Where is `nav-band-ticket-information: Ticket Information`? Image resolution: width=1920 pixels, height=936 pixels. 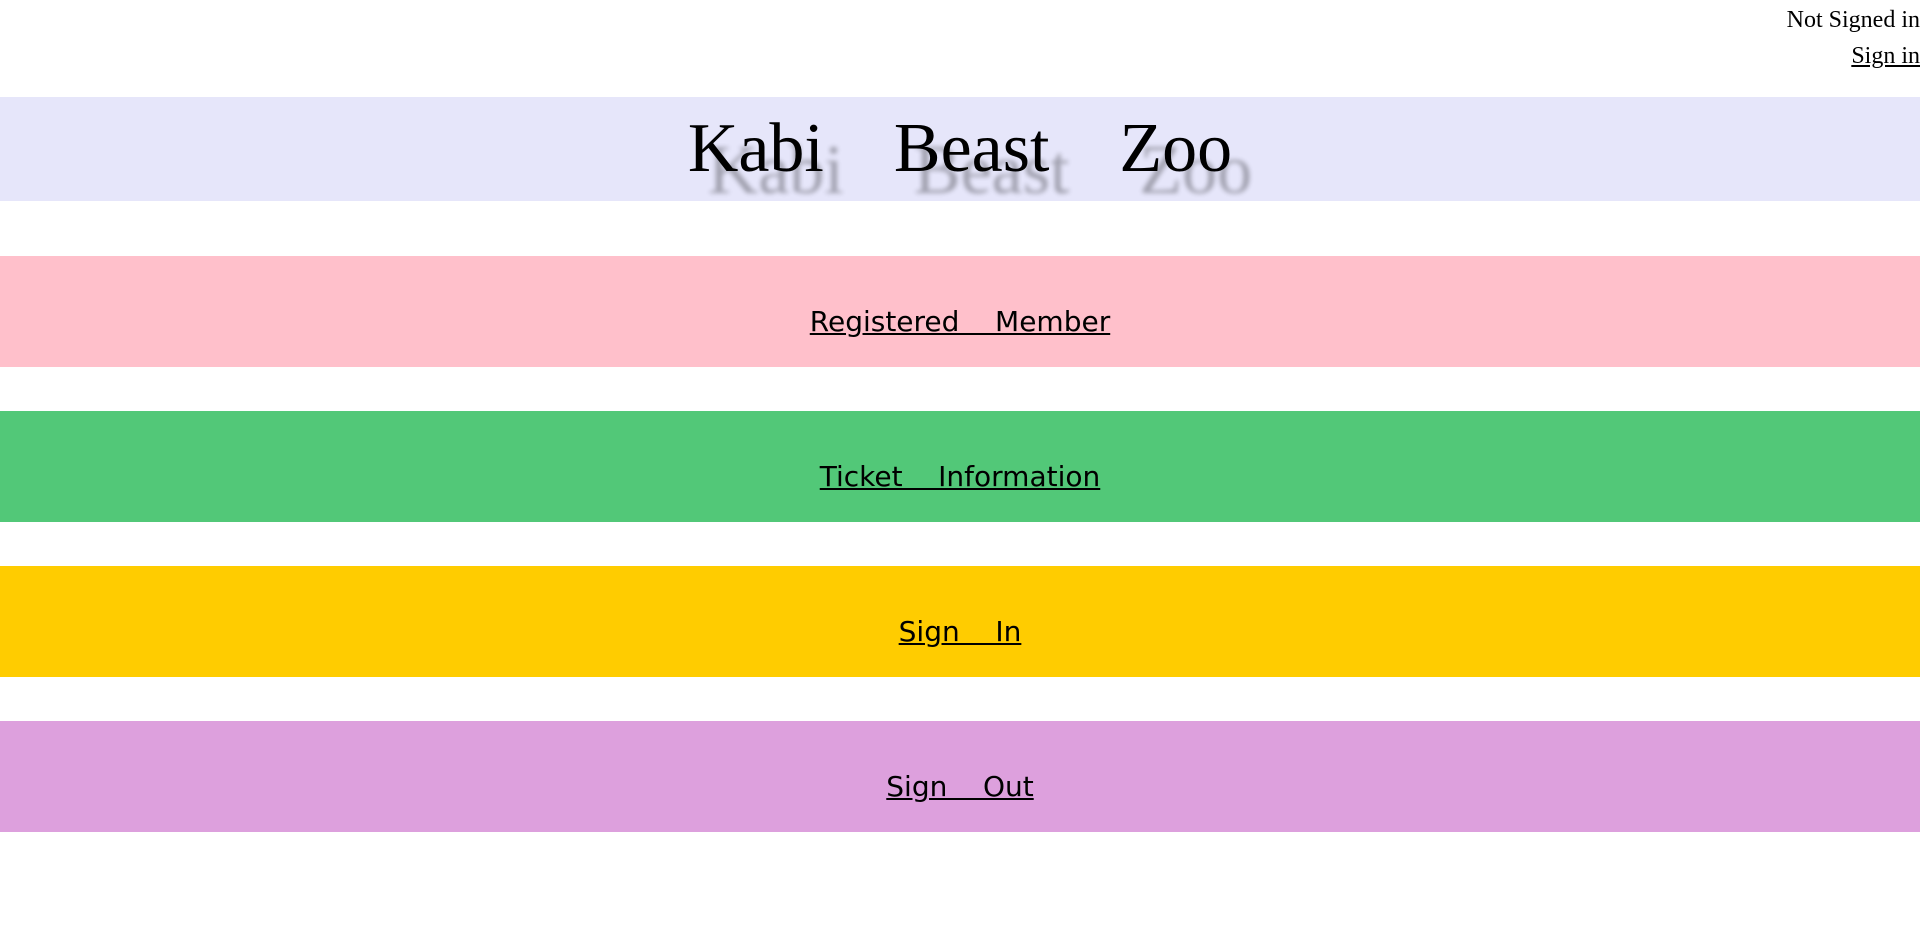
nav-band-ticket-information: Ticket Information is located at coordinates (960, 466).